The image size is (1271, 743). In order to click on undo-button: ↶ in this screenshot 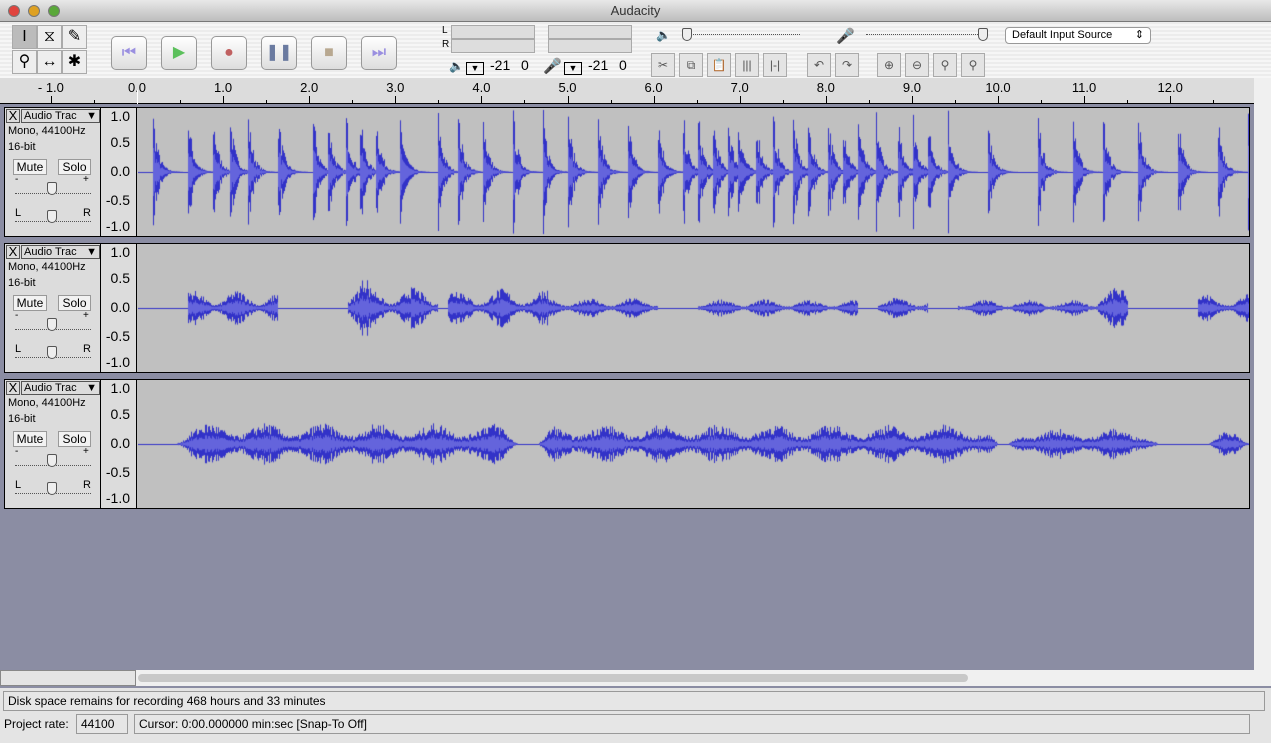, I will do `click(819, 65)`.